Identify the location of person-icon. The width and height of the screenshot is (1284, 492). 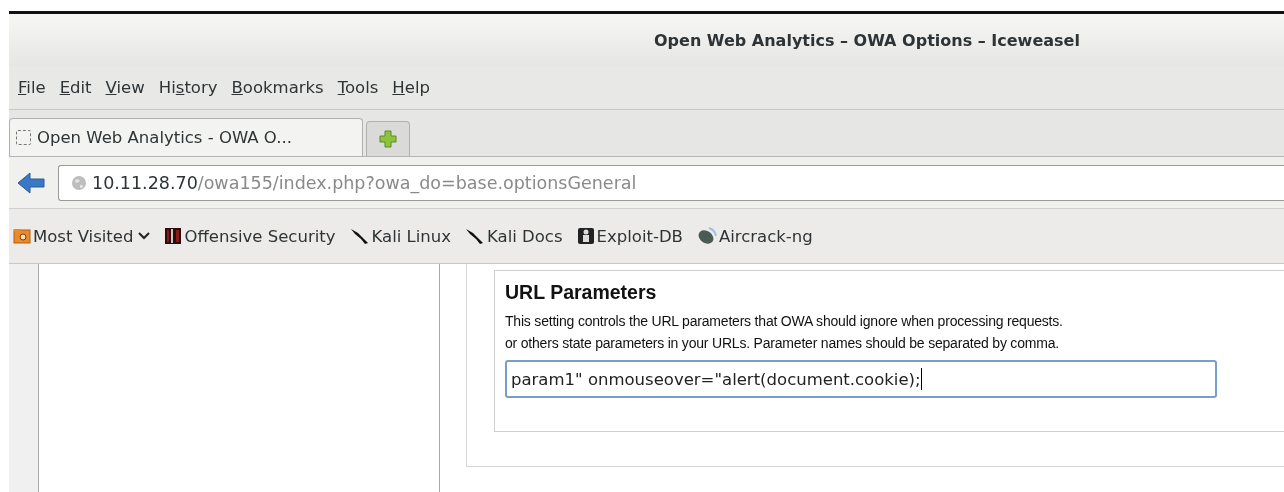
(585, 236).